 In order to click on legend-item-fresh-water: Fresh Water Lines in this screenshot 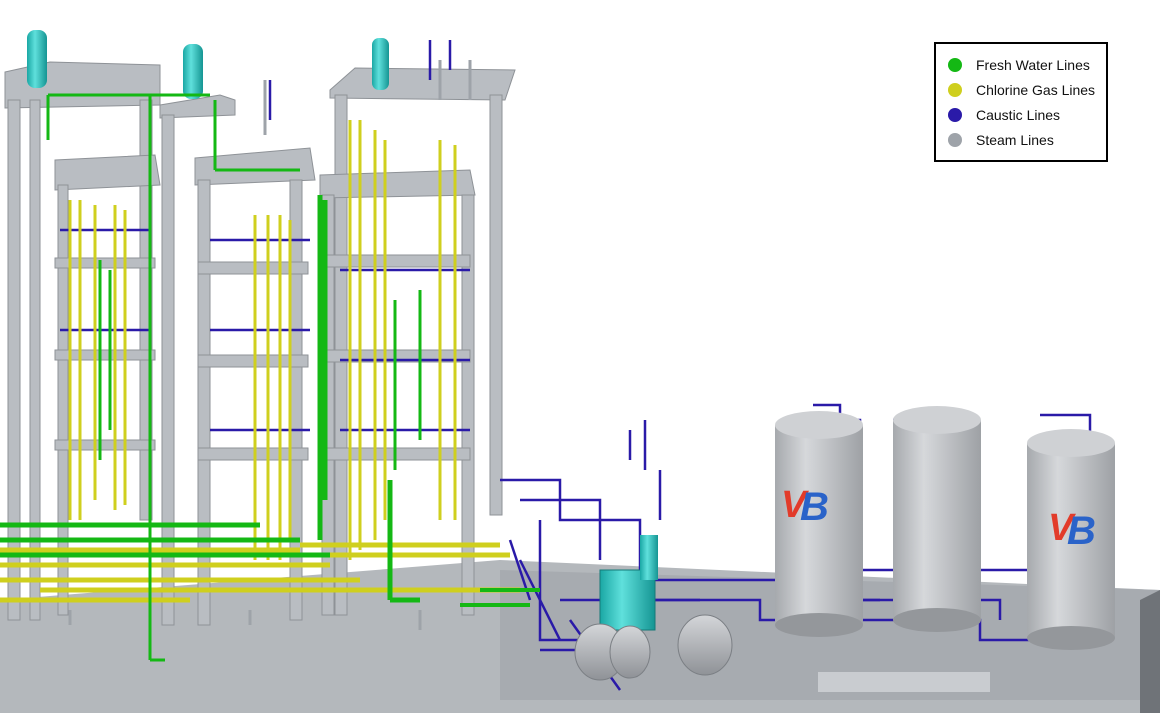, I will do `click(1027, 64)`.